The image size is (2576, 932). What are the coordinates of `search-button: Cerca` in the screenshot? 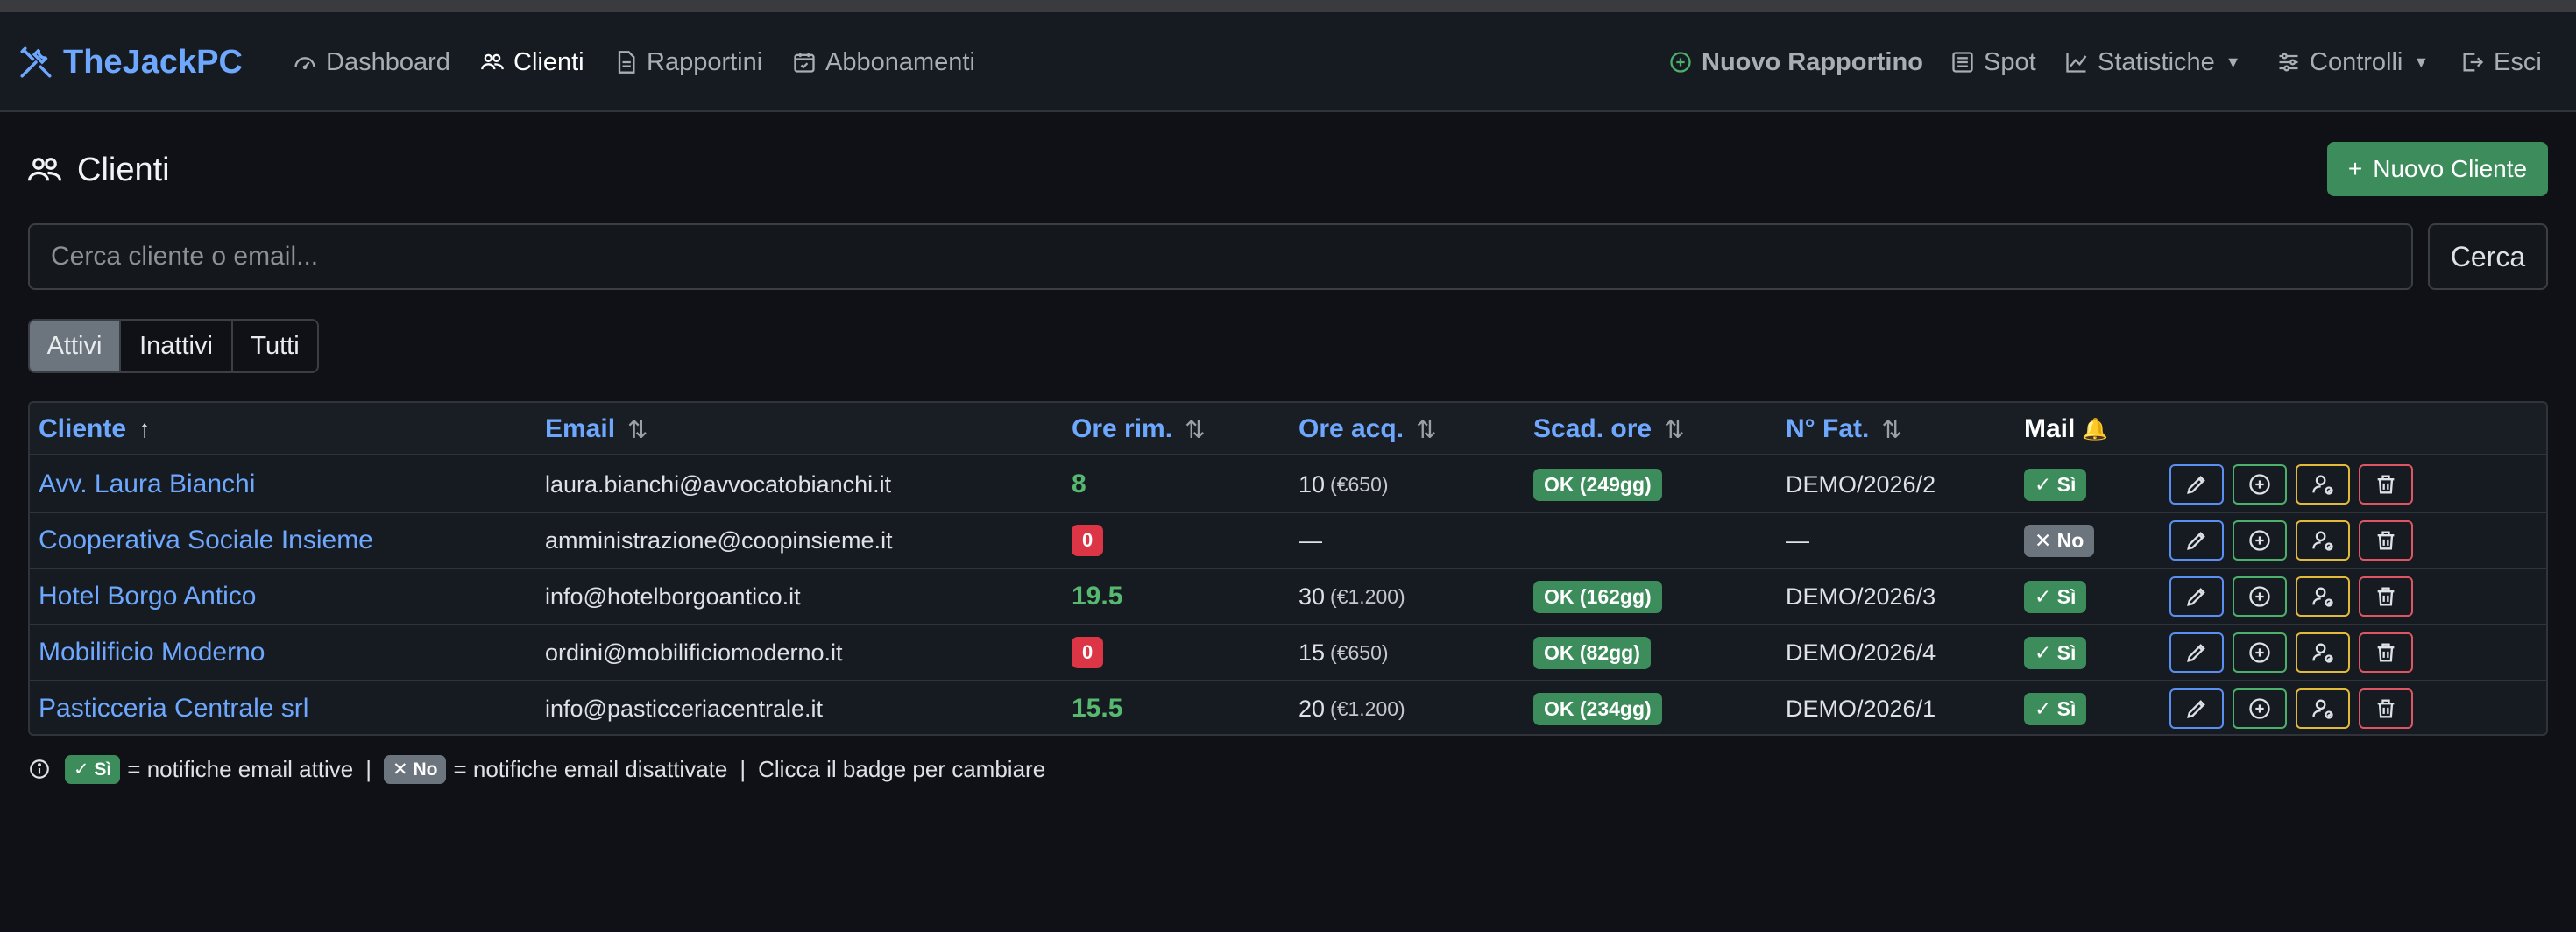 It's located at (2488, 256).